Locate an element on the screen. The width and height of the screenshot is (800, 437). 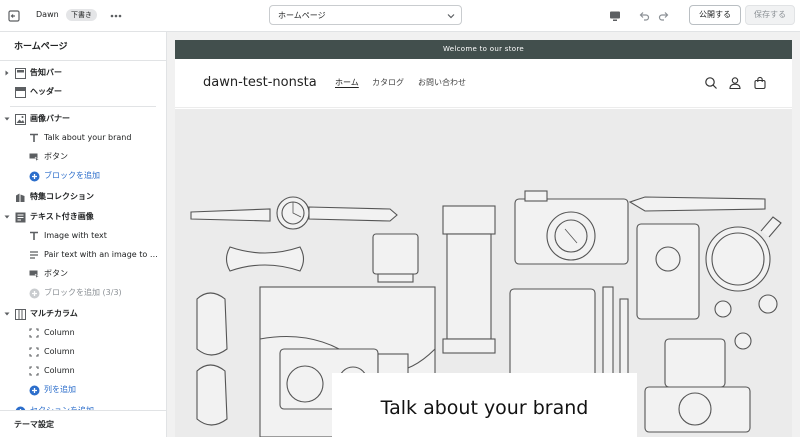
chevron-right-icon is located at coordinates (7, 73).